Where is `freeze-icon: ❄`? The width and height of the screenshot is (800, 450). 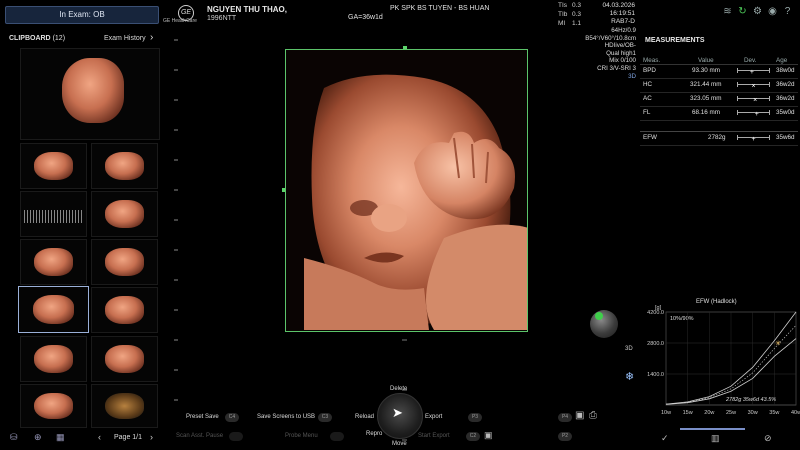
freeze-icon: ❄ is located at coordinates (629, 376).